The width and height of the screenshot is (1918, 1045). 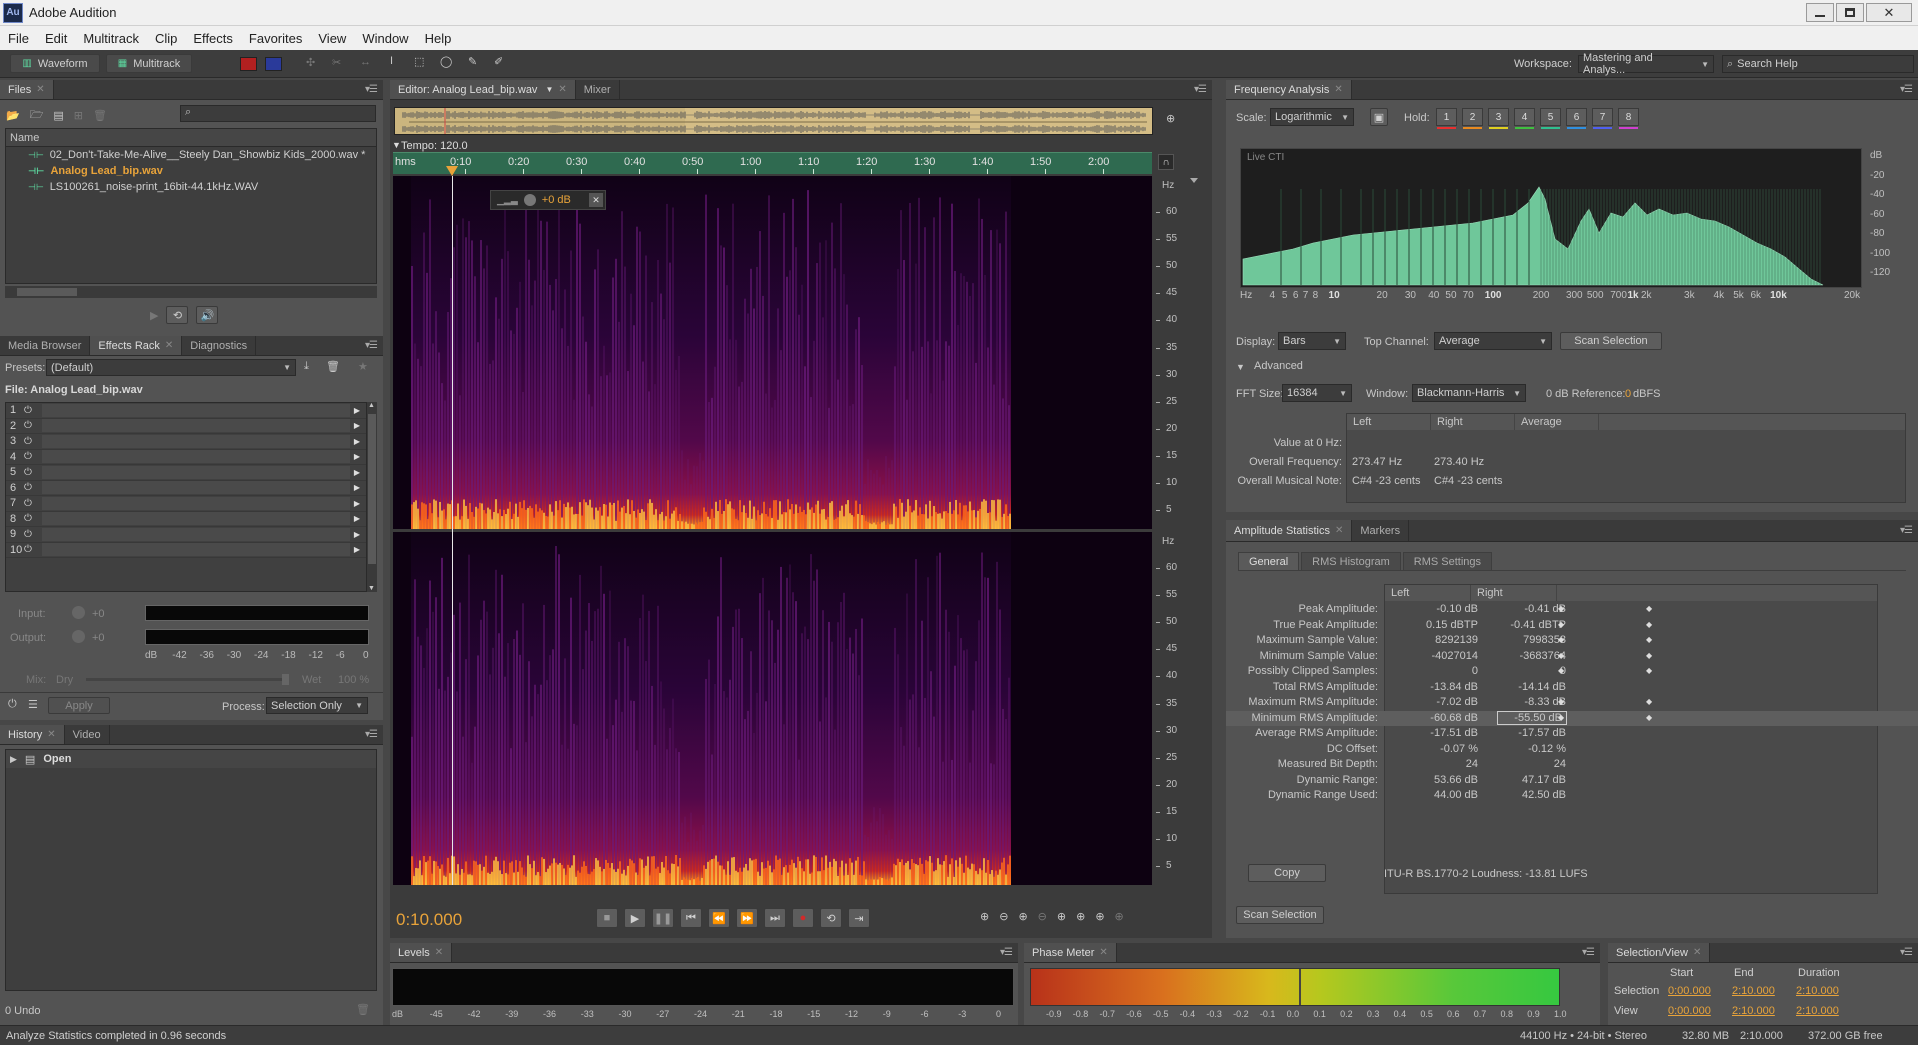 What do you see at coordinates (1289, 89) in the screenshot?
I see `tab-frequency-analysis: Frequency Analysis ✕` at bounding box center [1289, 89].